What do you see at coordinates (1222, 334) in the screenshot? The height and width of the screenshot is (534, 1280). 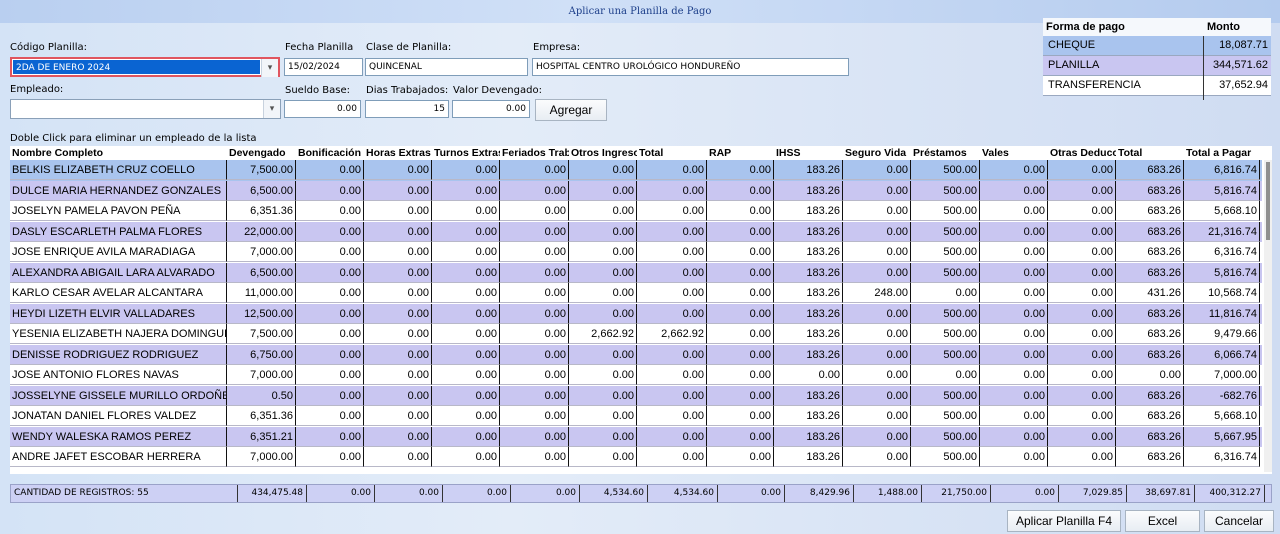 I see `table-cell: 9,479.66` at bounding box center [1222, 334].